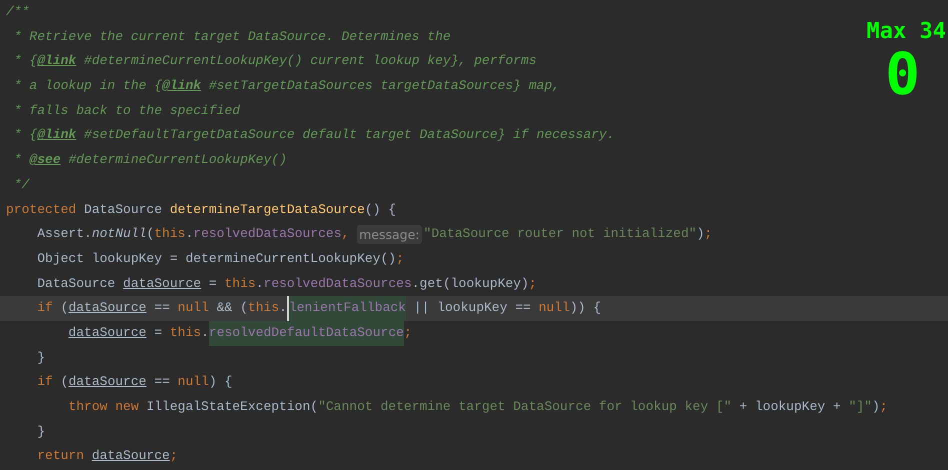  Describe the element at coordinates (568, 234) in the screenshot. I see `code-text: "DataSource router not initialized");` at that location.